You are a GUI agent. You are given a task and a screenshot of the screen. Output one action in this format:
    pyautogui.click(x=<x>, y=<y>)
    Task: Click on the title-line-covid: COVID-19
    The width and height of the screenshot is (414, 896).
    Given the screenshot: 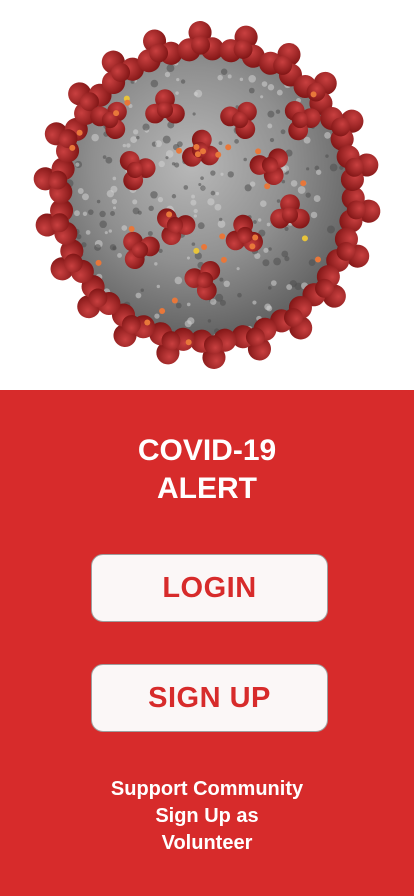 What is the action you would take?
    pyautogui.click(x=207, y=450)
    